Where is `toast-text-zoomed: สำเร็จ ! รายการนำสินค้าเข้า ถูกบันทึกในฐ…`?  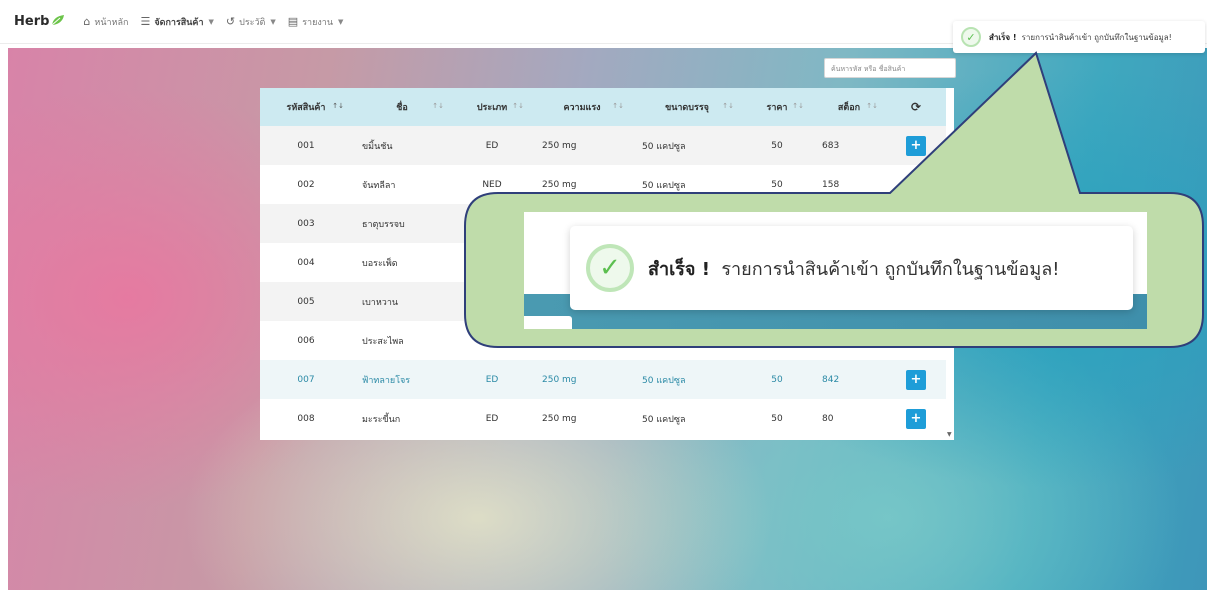
toast-text-zoomed: สำเร็จ ! รายการนำสินค้าเข้า ถูกบันทึกในฐ… is located at coordinates (853, 268).